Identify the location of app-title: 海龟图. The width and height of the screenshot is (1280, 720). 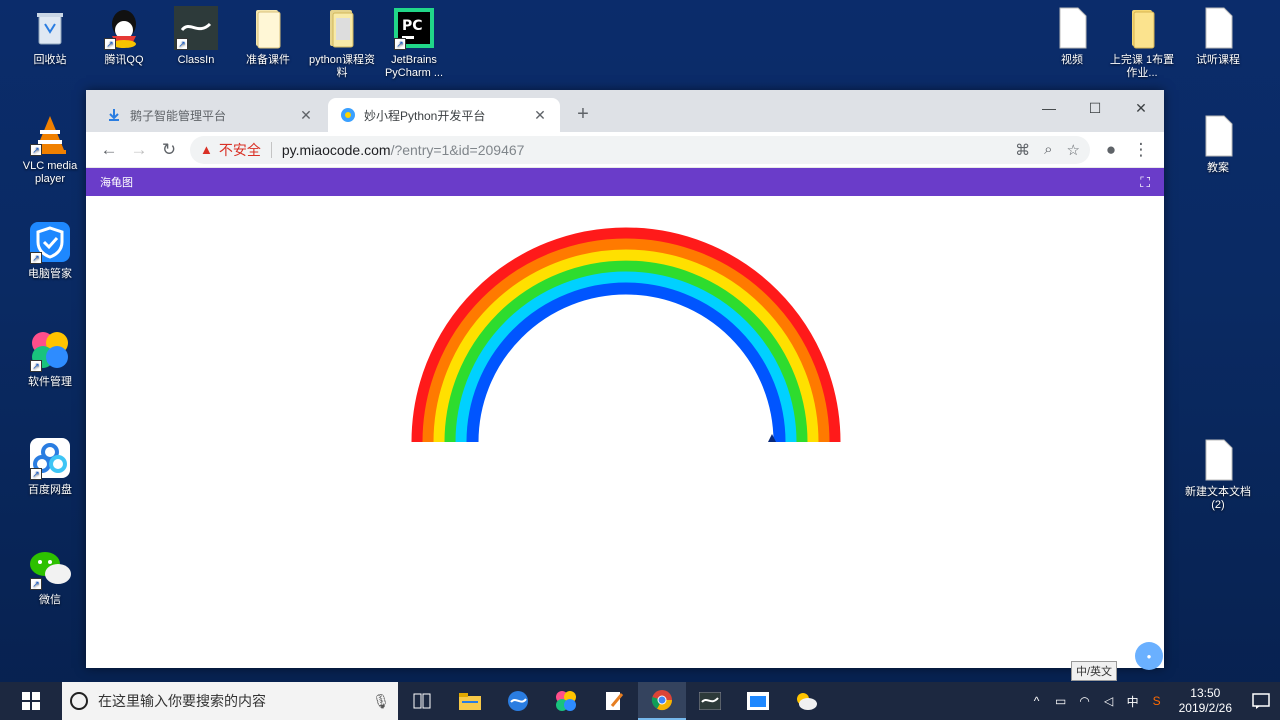
(116, 183).